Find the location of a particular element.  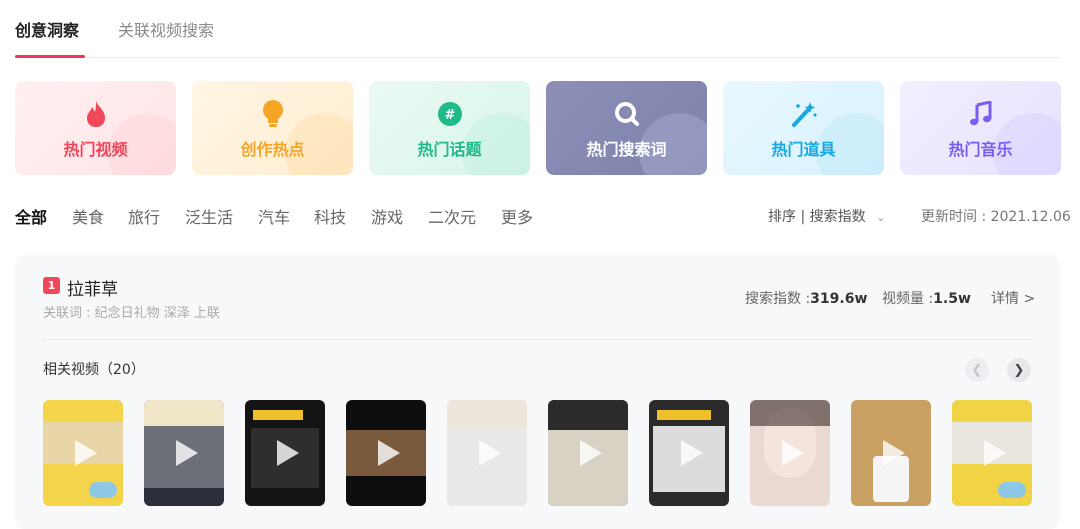

divider is located at coordinates (538, 339).